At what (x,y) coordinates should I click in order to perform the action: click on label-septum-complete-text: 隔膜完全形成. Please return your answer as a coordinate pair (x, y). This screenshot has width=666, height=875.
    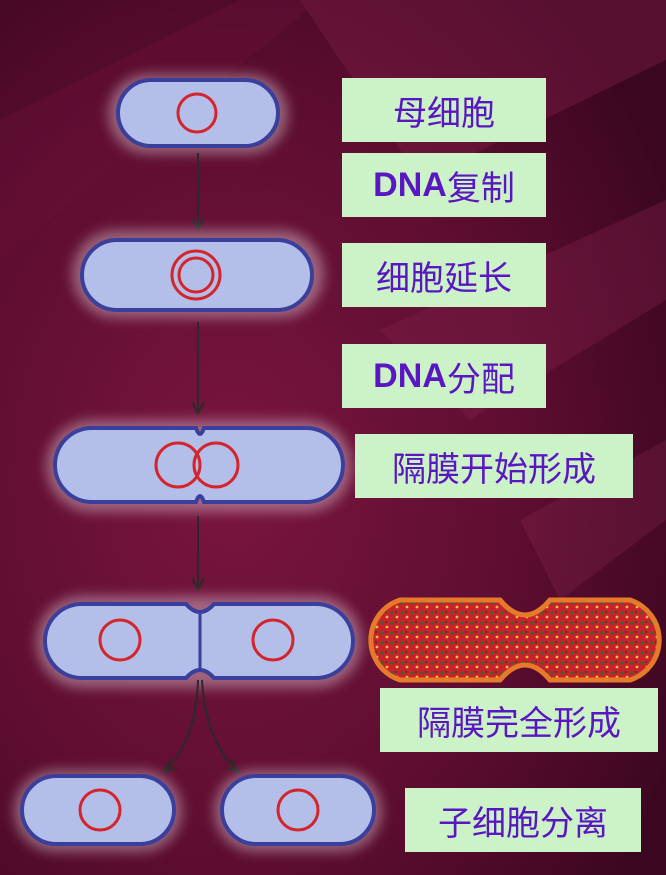
    Looking at the image, I should click on (519, 723).